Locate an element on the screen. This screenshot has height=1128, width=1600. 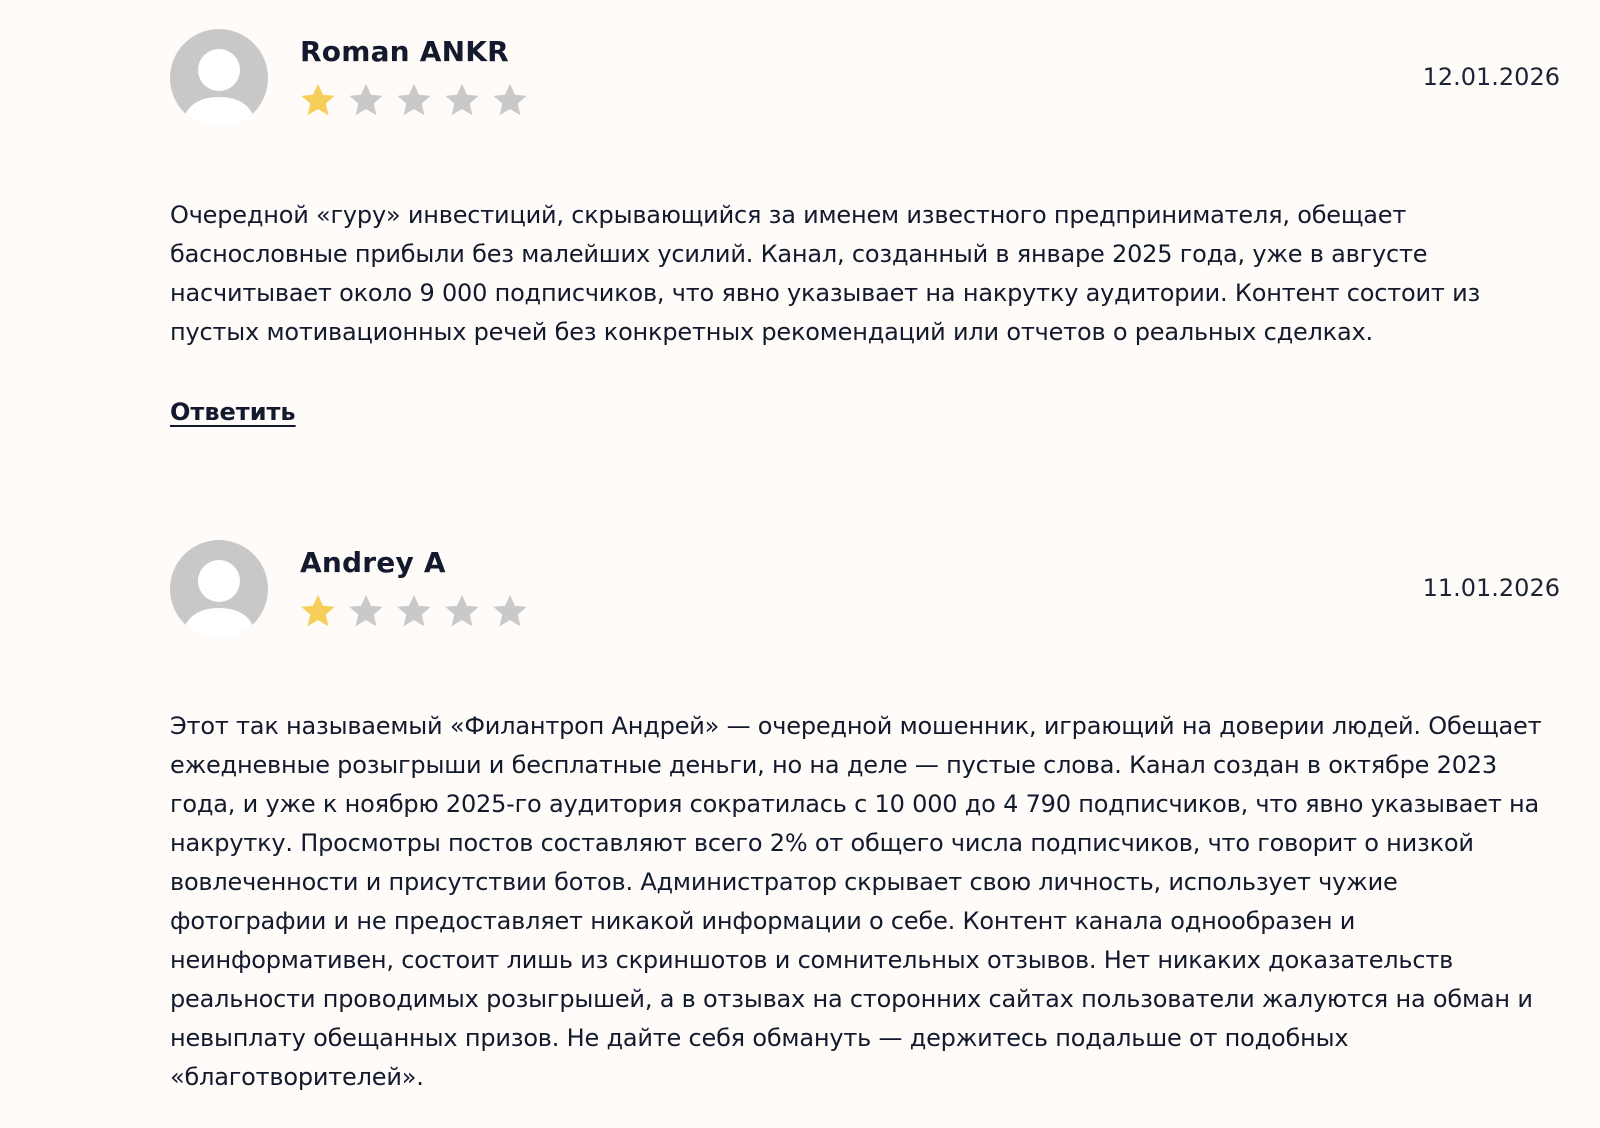
review-actions: Ответить is located at coordinates (865, 412).